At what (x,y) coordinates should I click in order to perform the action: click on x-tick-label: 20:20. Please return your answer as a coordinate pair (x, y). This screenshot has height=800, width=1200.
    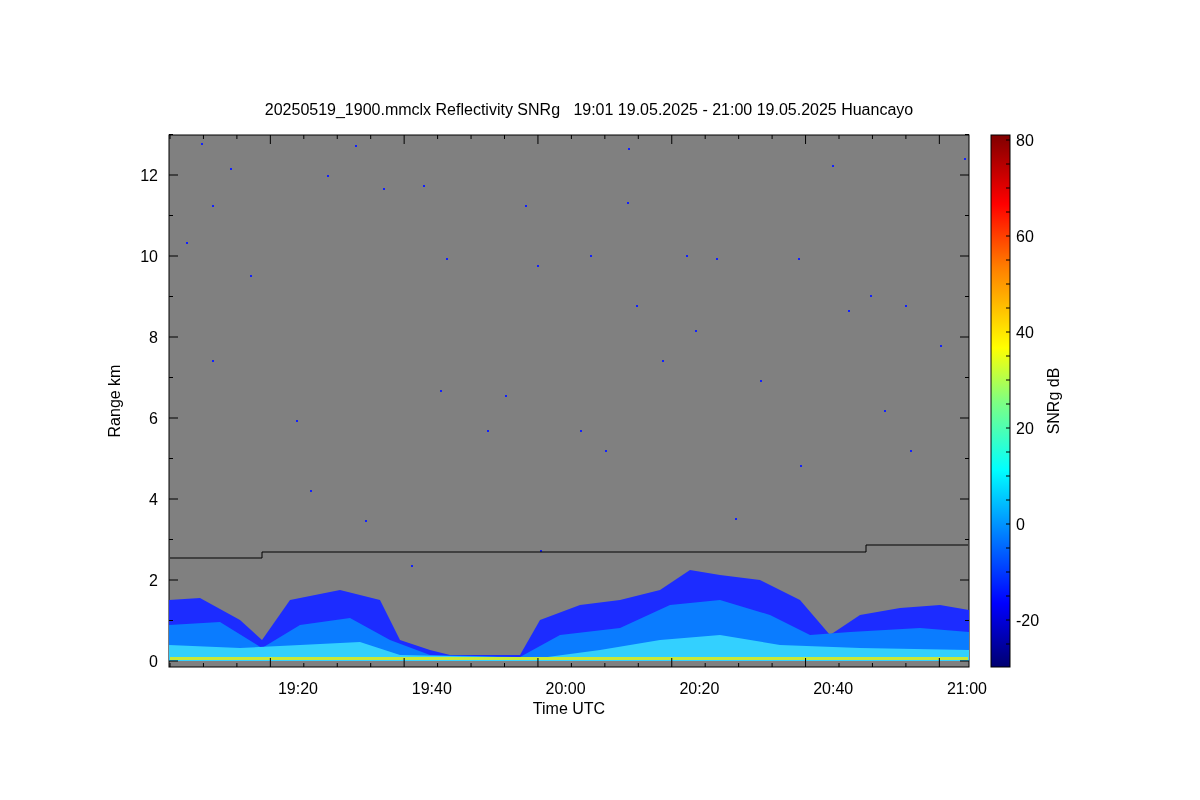
    Looking at the image, I should click on (699, 688).